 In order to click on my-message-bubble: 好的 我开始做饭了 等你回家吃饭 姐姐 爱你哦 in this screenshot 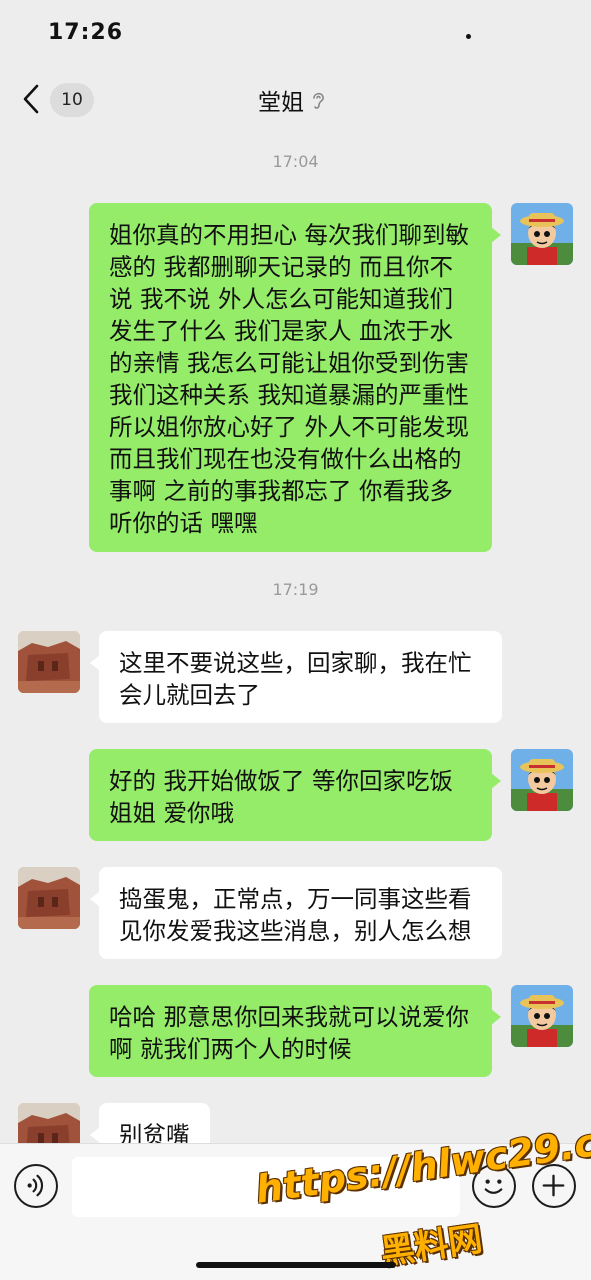, I will do `click(295, 795)`.